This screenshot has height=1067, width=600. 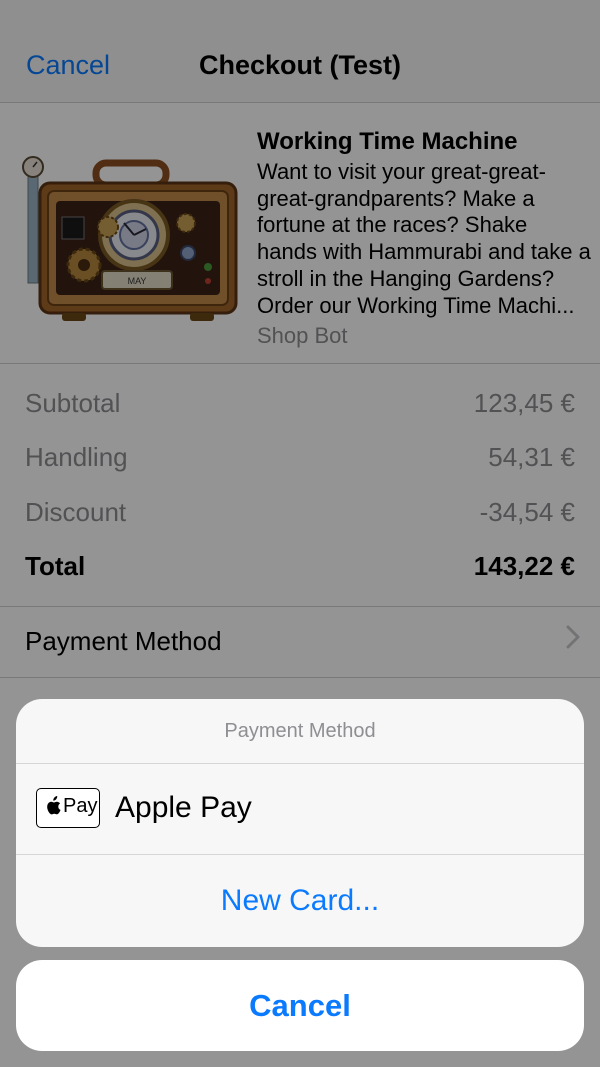 I want to click on apple-pay-mark: Pay, so click(x=68, y=808).